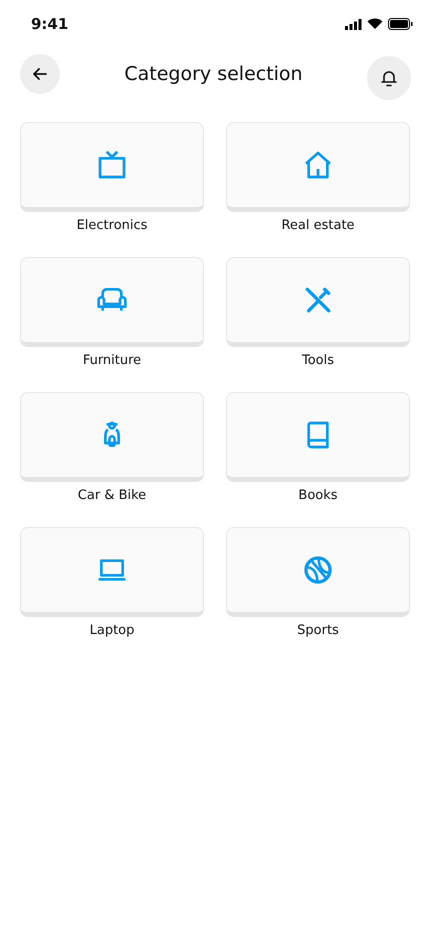 Image resolution: width=431 pixels, height=932 pixels. I want to click on basketball-icon, so click(318, 570).